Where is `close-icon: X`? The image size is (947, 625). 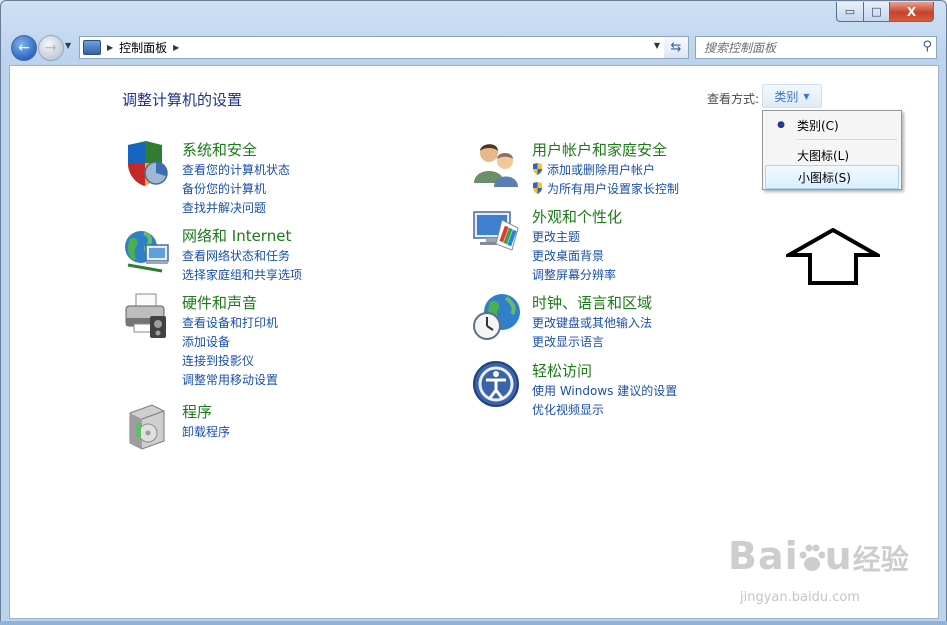
close-icon: X is located at coordinates (911, 11).